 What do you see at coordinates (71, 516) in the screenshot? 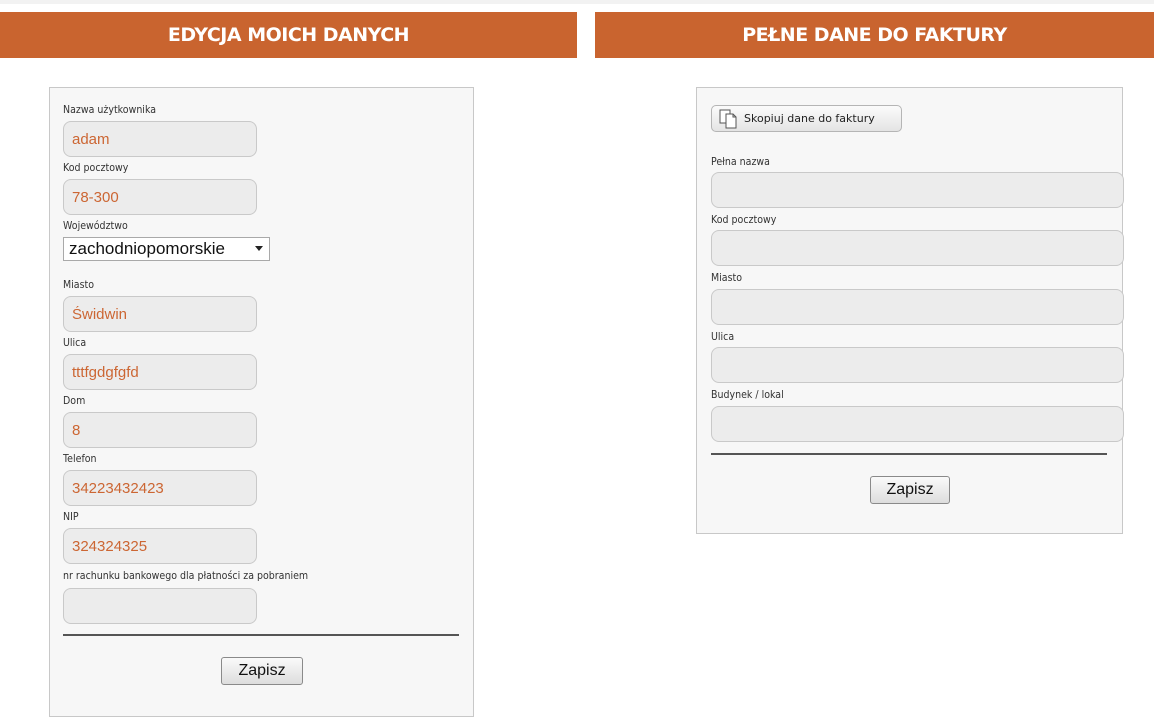
I see `nip-label: NIP` at bounding box center [71, 516].